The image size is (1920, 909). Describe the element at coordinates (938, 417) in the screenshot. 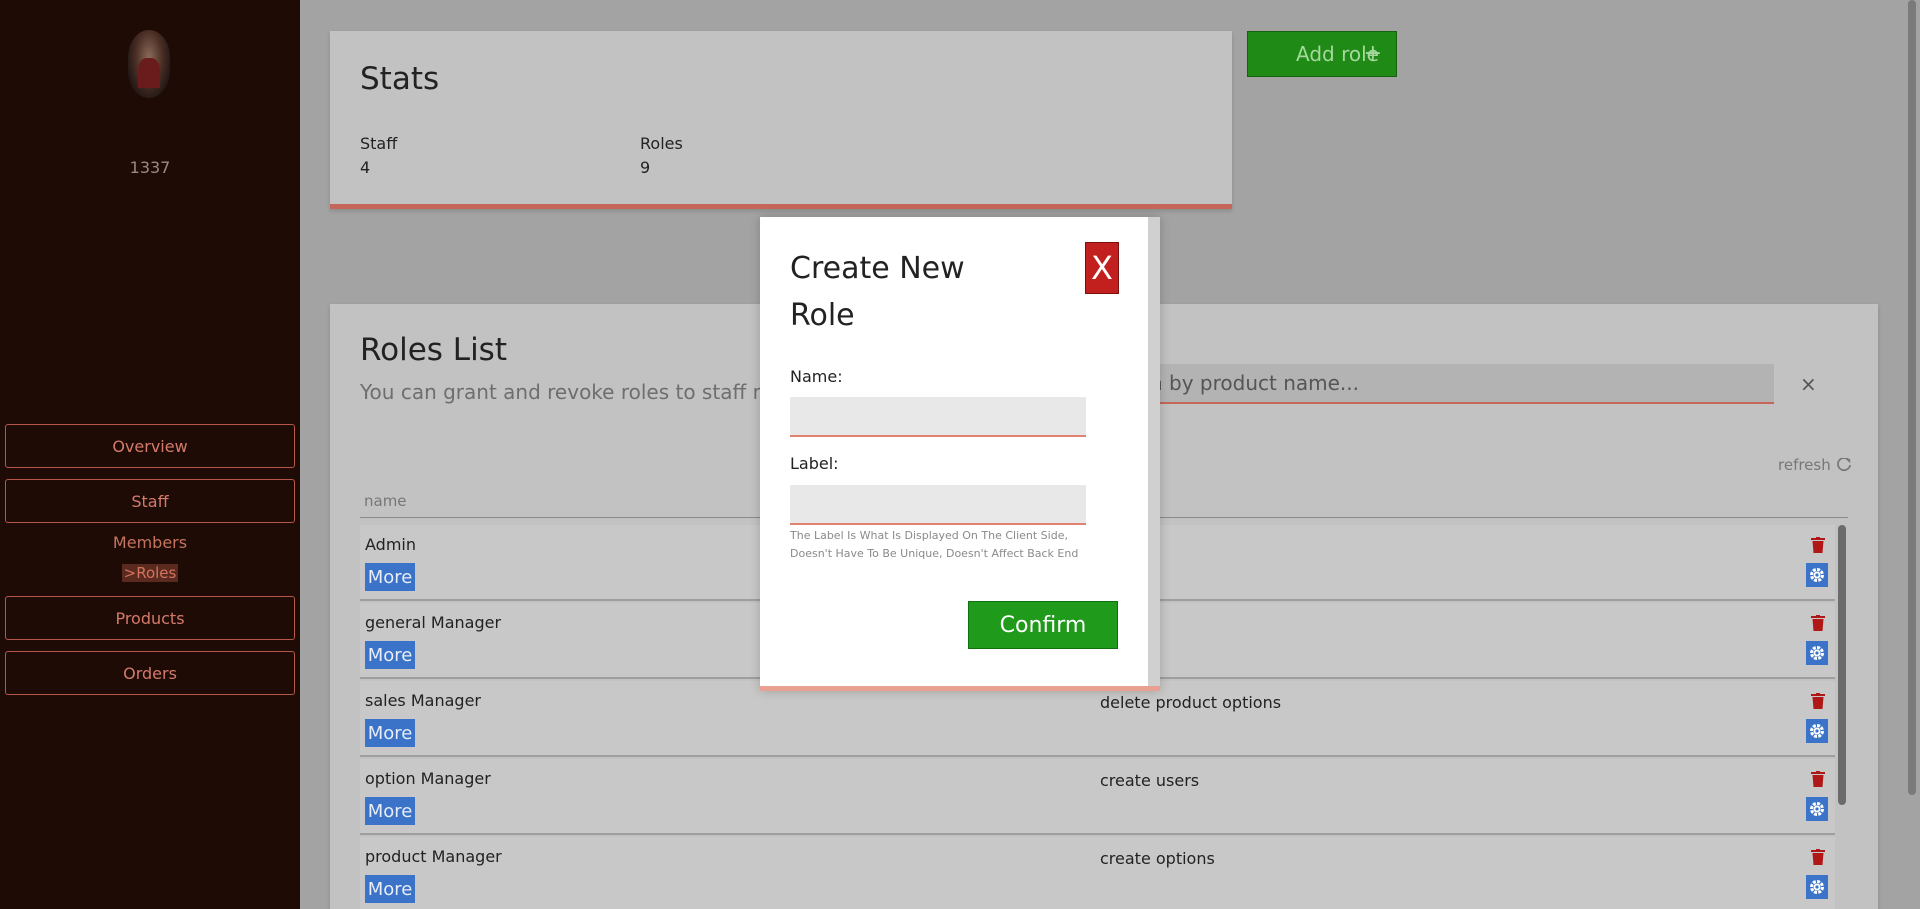

I see `name-input` at that location.